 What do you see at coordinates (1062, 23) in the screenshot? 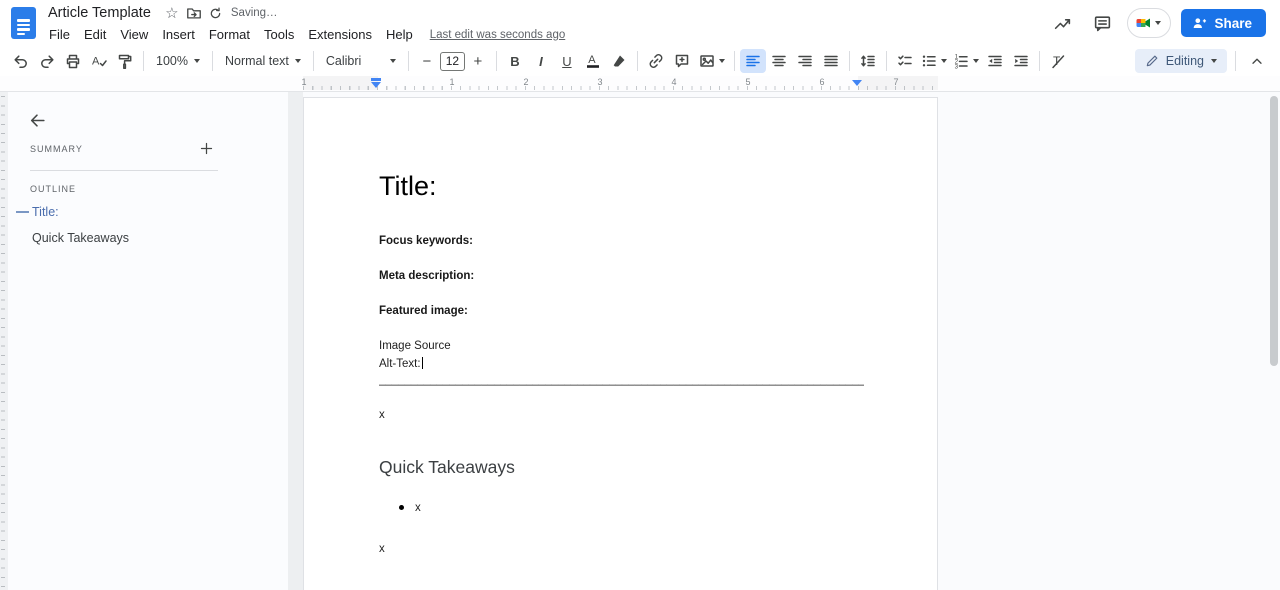
I see `document-insights-icon` at bounding box center [1062, 23].